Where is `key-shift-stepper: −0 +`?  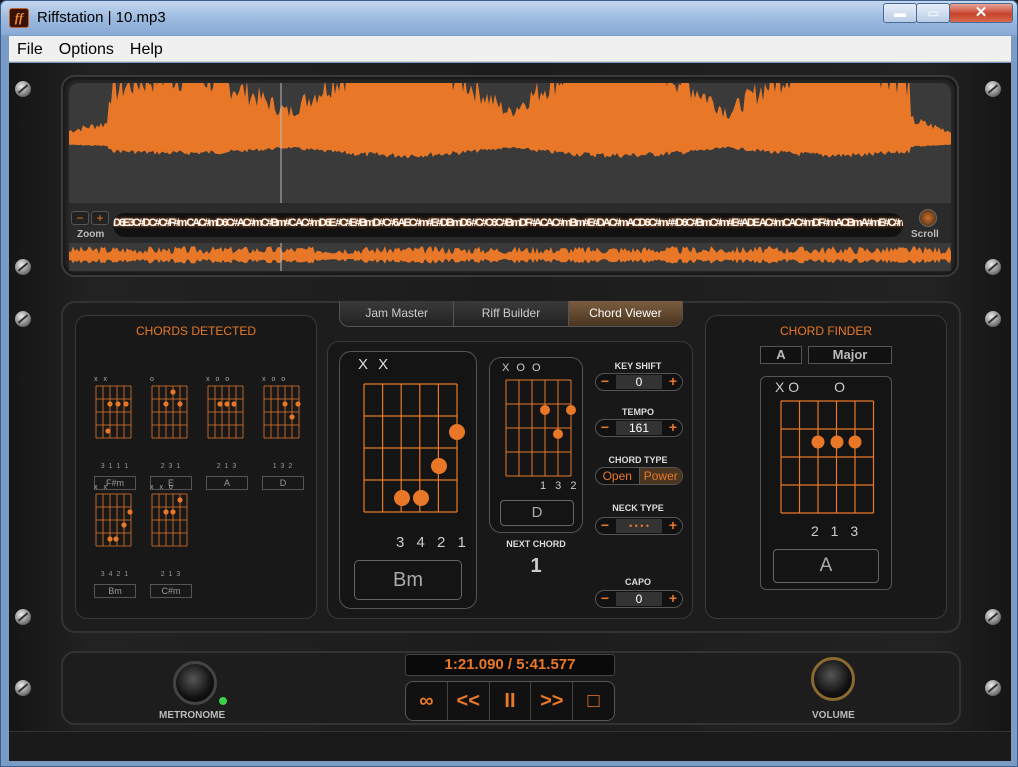 key-shift-stepper: −0 + is located at coordinates (639, 382).